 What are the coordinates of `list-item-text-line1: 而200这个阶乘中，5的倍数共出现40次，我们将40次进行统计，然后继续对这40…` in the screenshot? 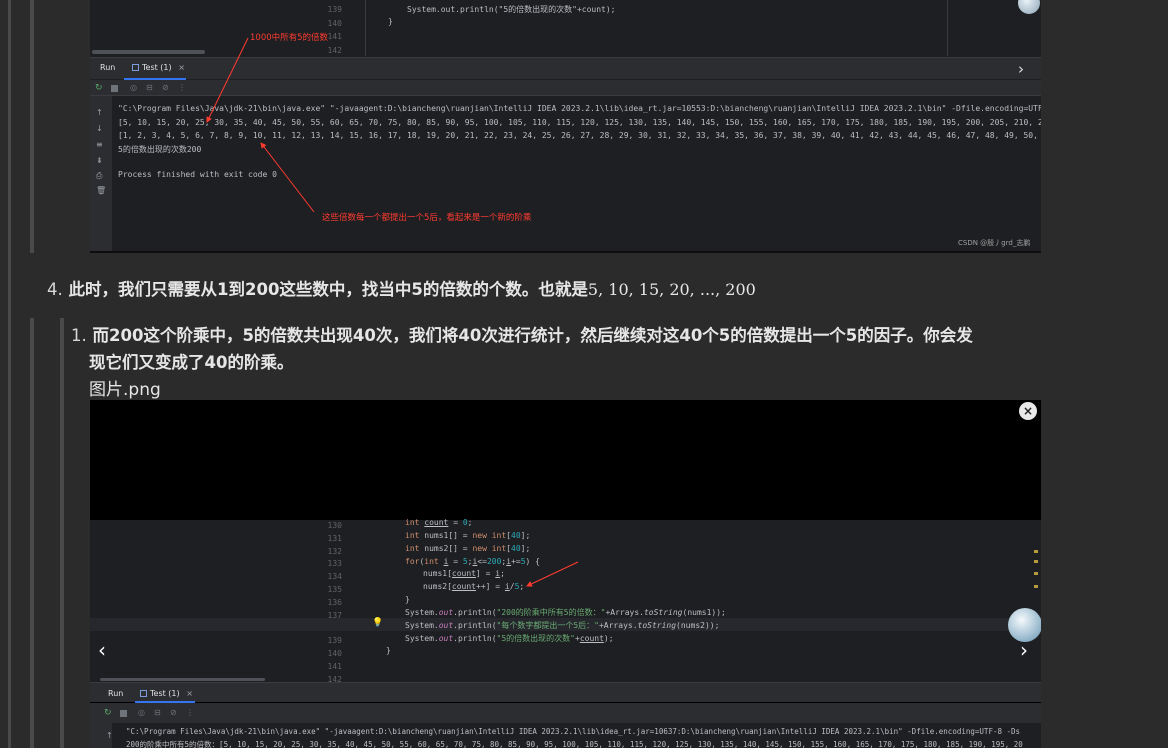 It's located at (532, 335).